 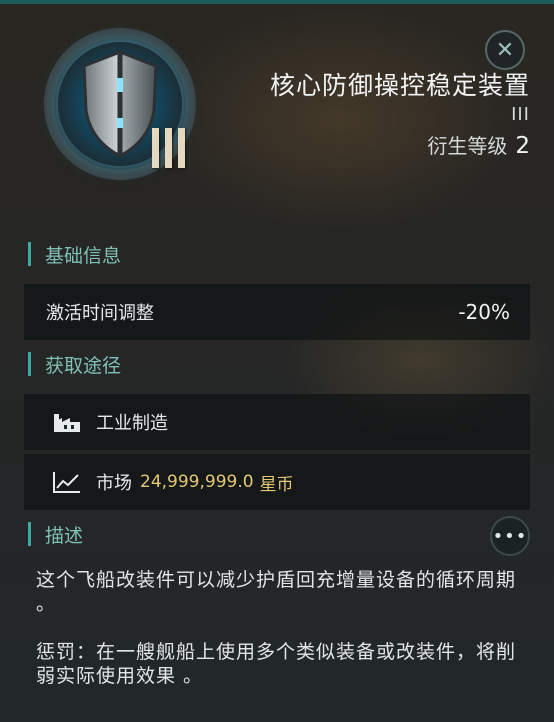 I want to click on more-button: •••, so click(x=510, y=536).